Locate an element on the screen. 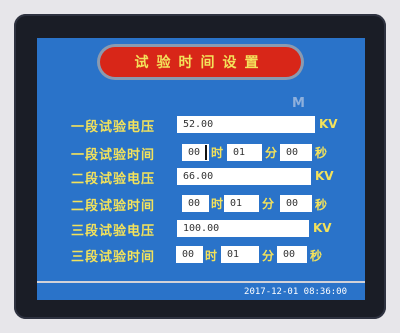  stage3-seconds-unit: 秒 is located at coordinates (316, 256).